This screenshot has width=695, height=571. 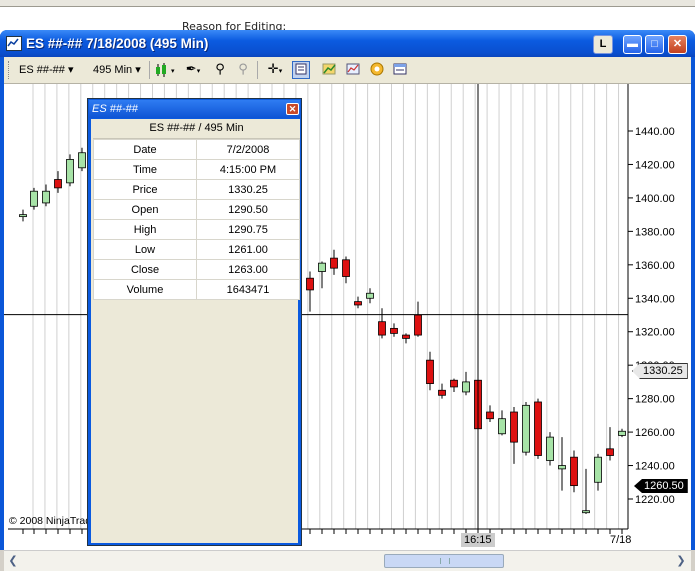 I want to click on y-tick-label: 1320.00, so click(x=655, y=333).